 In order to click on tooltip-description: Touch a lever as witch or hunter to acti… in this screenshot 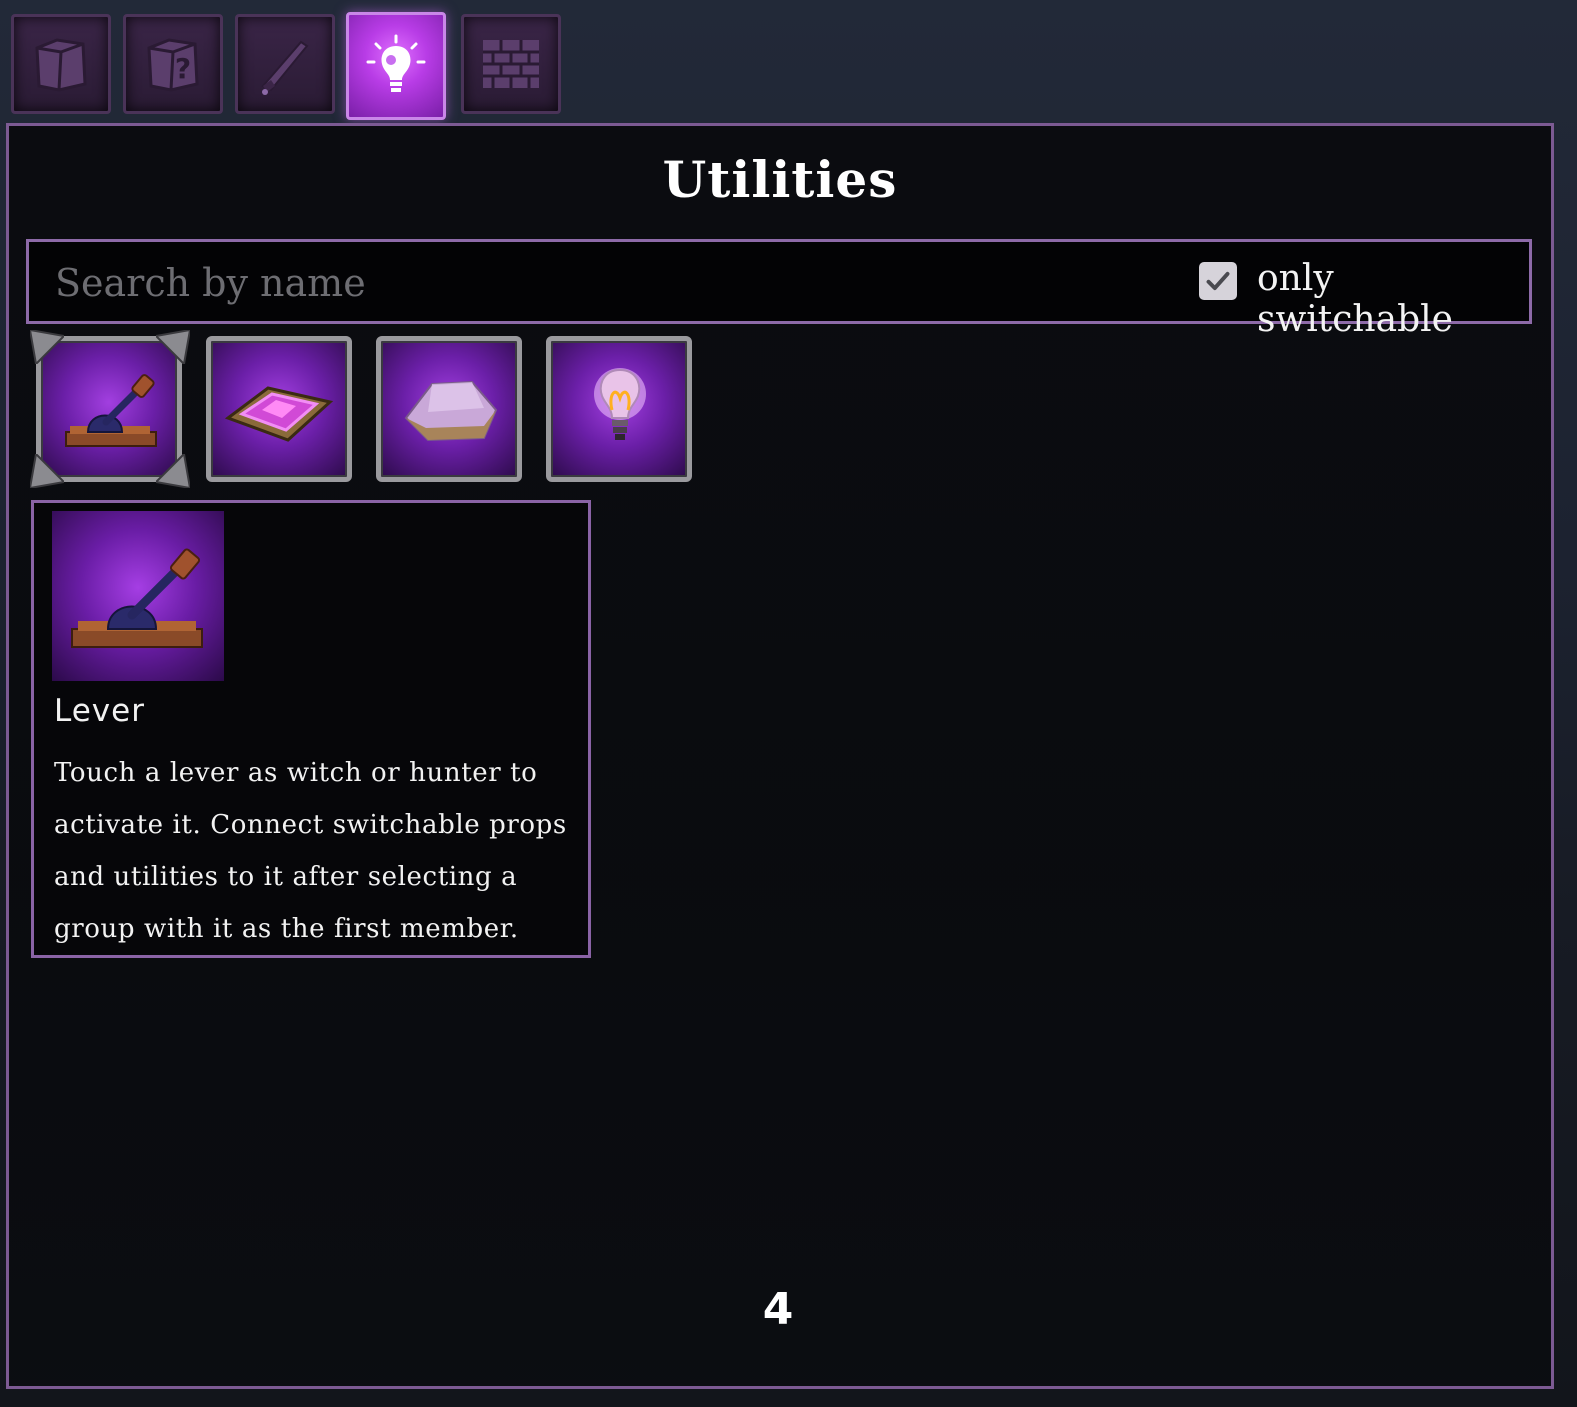, I will do `click(310, 851)`.